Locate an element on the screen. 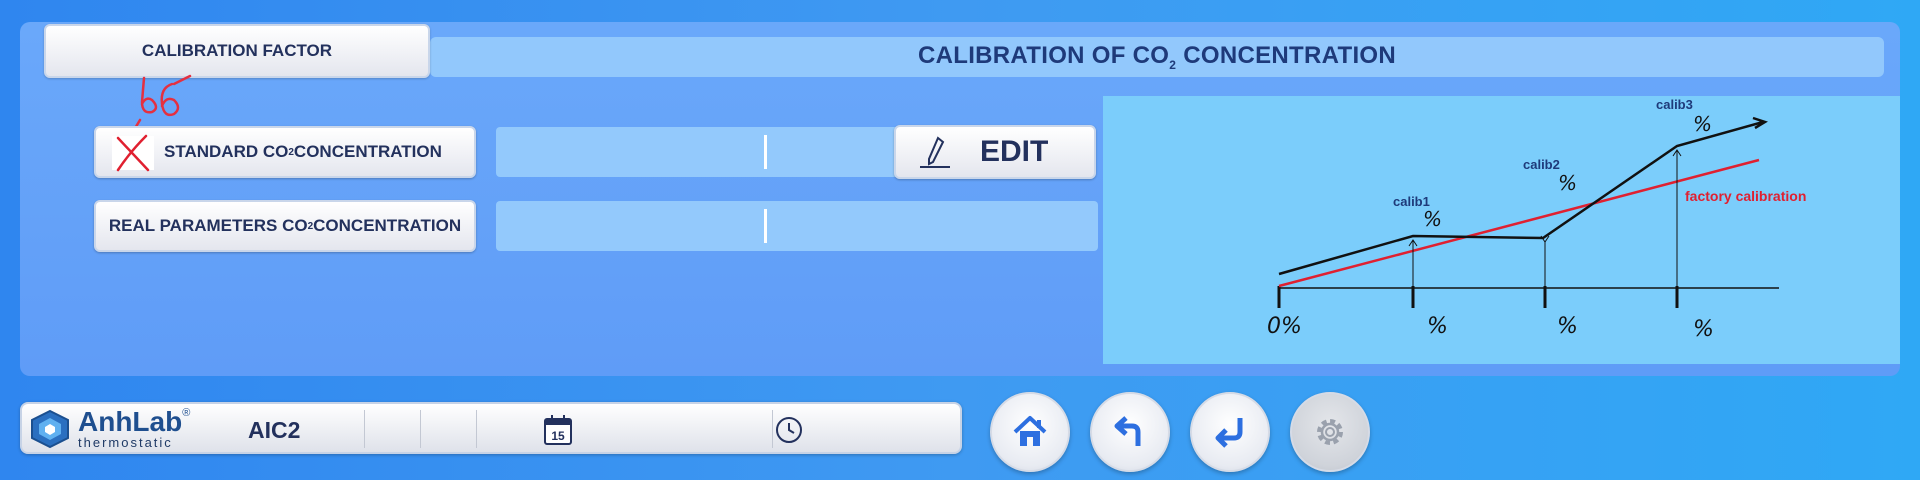  calib2-label: calib2 is located at coordinates (1541, 164).